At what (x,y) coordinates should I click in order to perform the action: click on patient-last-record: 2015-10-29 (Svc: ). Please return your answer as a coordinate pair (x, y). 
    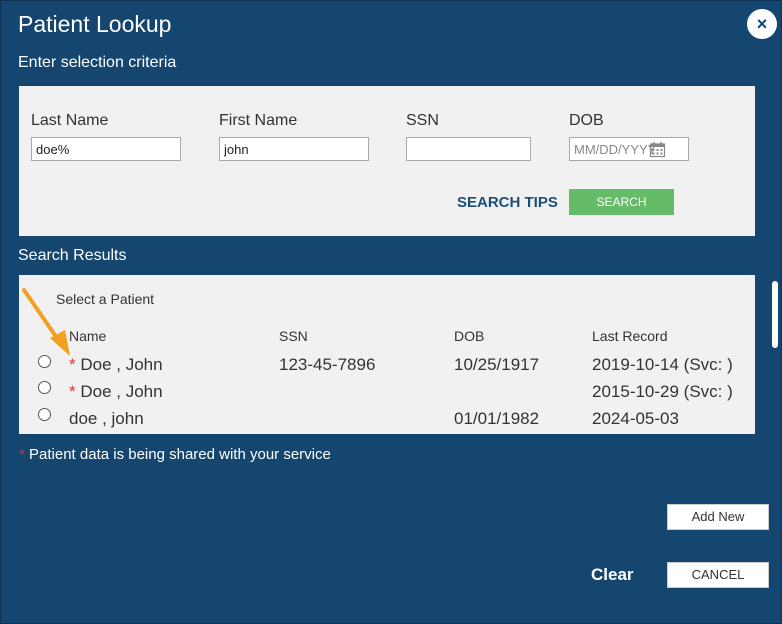
    Looking at the image, I should click on (662, 391).